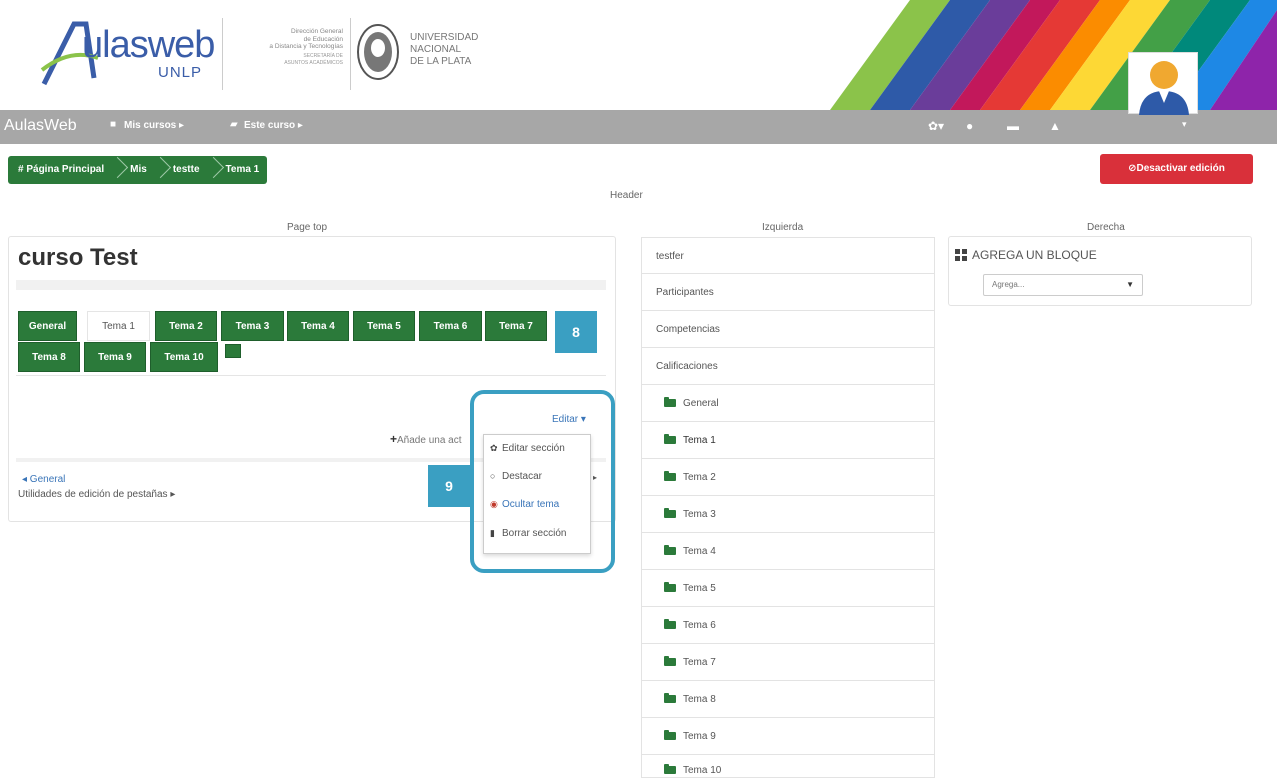 Image resolution: width=1277 pixels, height=778 pixels. What do you see at coordinates (96, 494) in the screenshot?
I see `utilidades-edicion-link: Utilidades de edición de pestañas ▸` at bounding box center [96, 494].